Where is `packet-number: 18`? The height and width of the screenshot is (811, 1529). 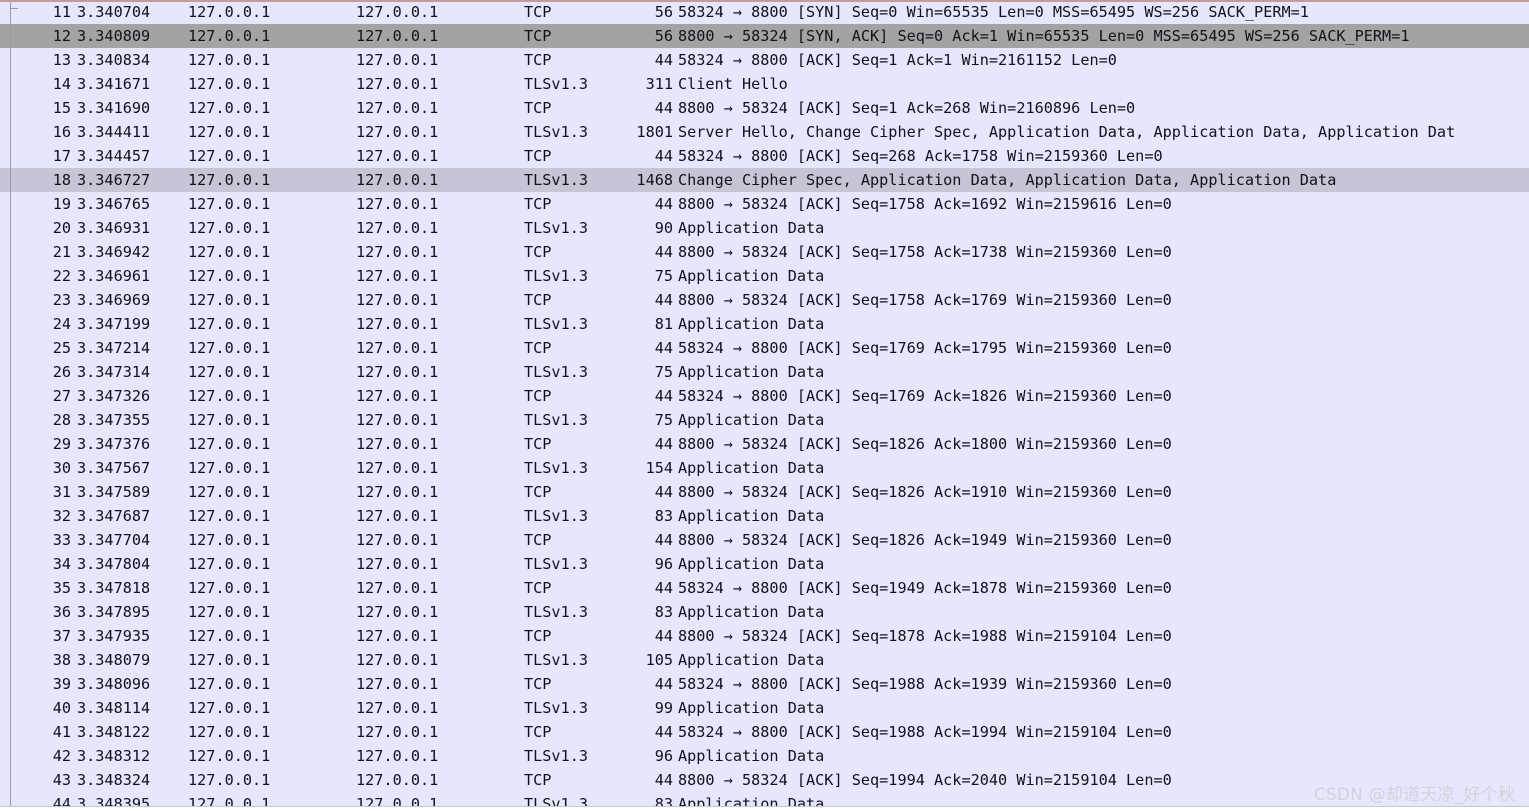
packet-number: 18 is located at coordinates (61, 180).